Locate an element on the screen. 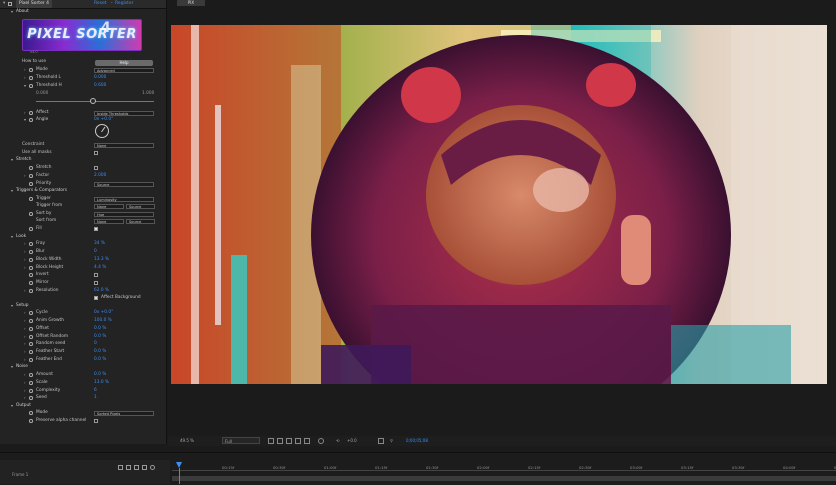 This screenshot has width=836, height=485. sort-from-source-dropdown: Source is located at coordinates (140, 221).